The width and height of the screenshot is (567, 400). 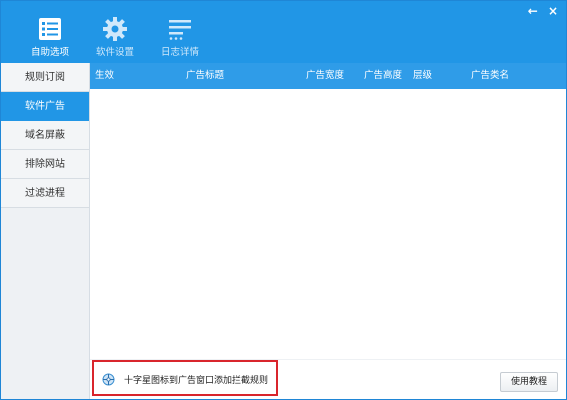 What do you see at coordinates (45, 106) in the screenshot?
I see `sidebar-item-software-ads: 软件广告` at bounding box center [45, 106].